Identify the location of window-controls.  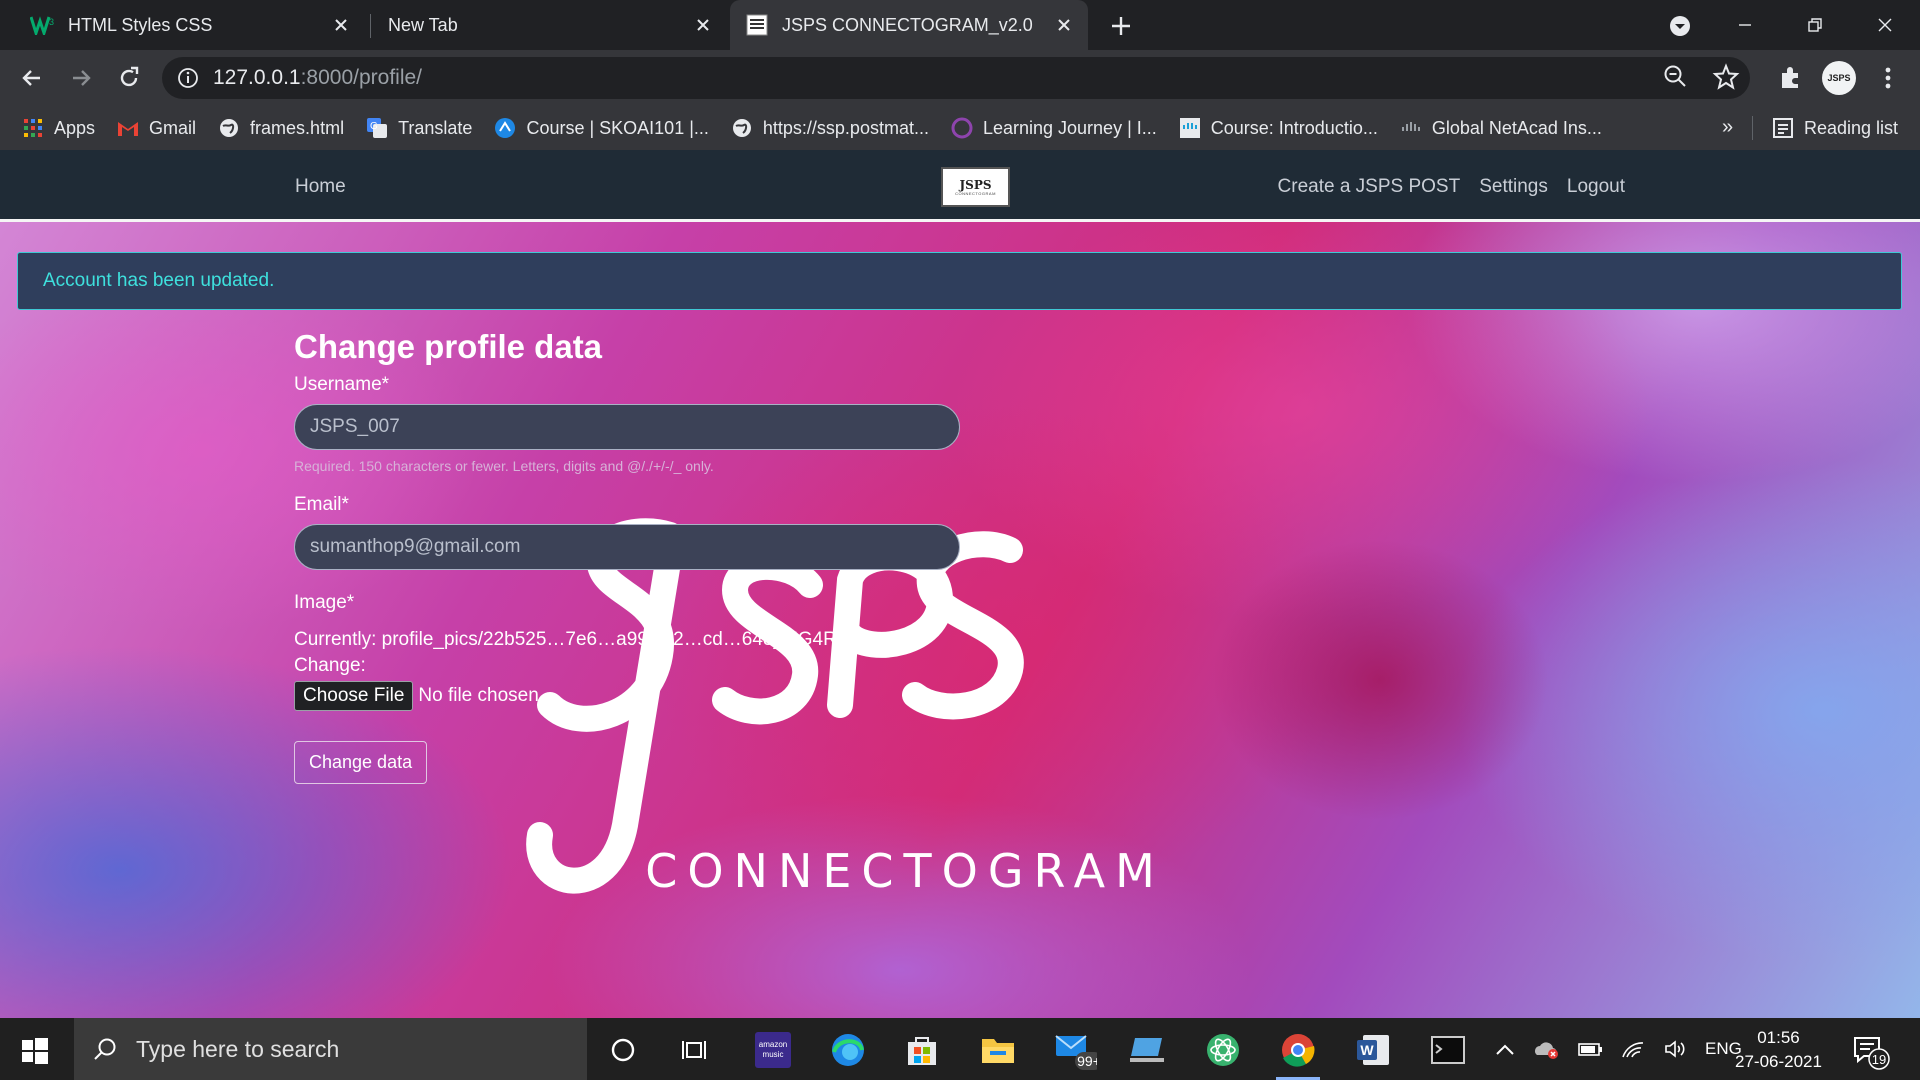
(1815, 25).